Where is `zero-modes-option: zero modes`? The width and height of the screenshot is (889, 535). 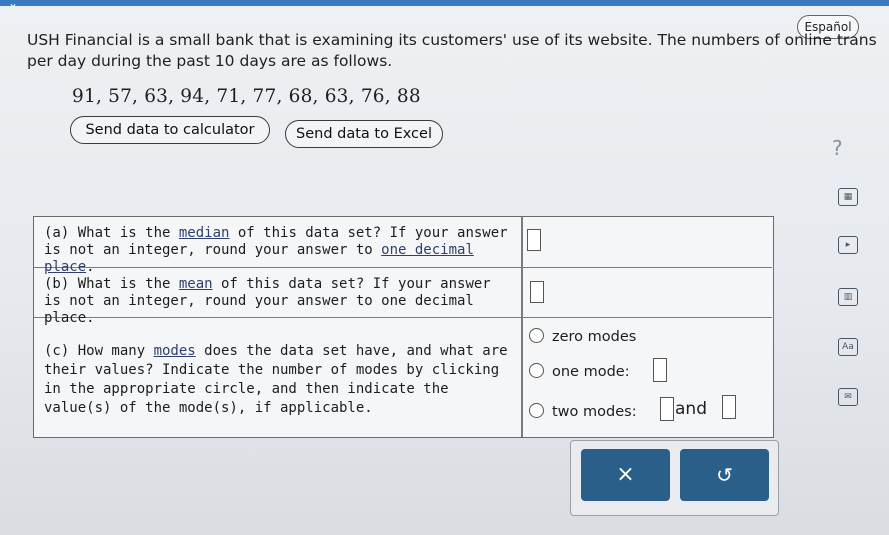 zero-modes-option: zero modes is located at coordinates (582, 336).